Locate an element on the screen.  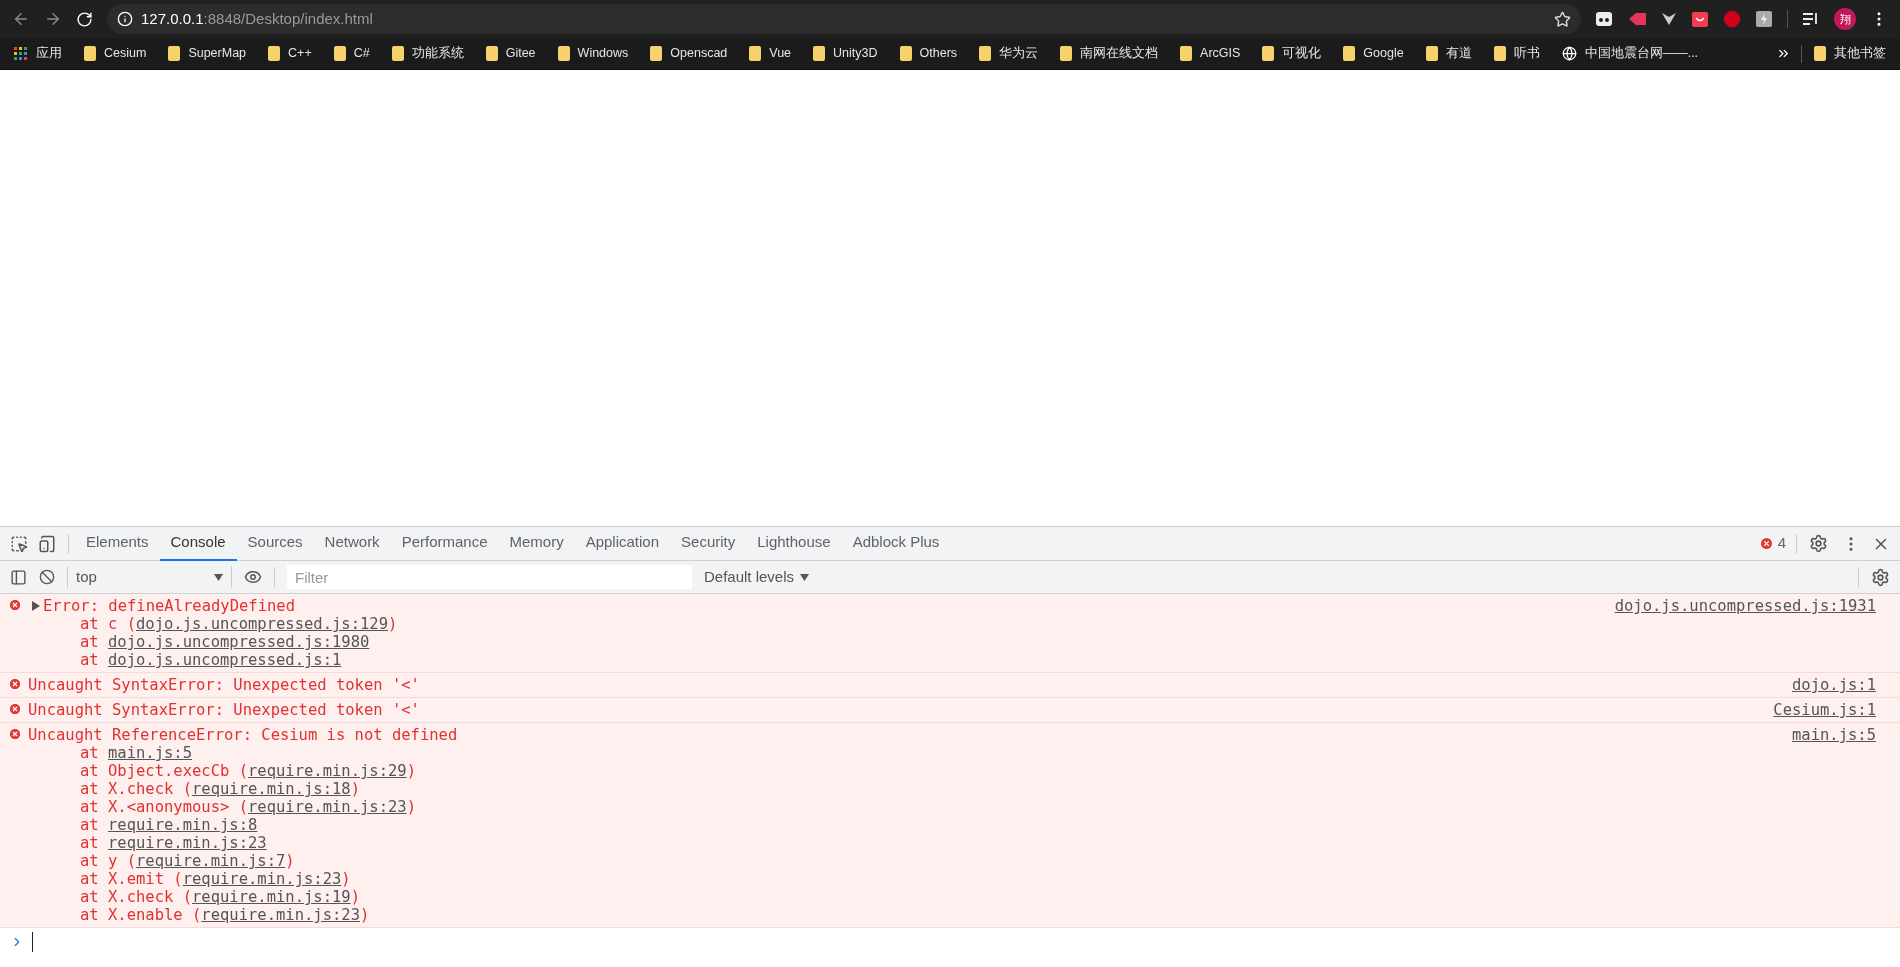
error-count: 4 is located at coordinates (1781, 543).